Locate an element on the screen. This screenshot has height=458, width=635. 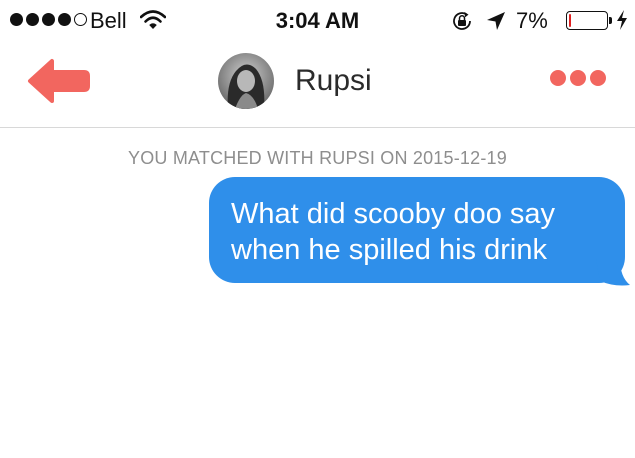
back-button is located at coordinates (57, 81).